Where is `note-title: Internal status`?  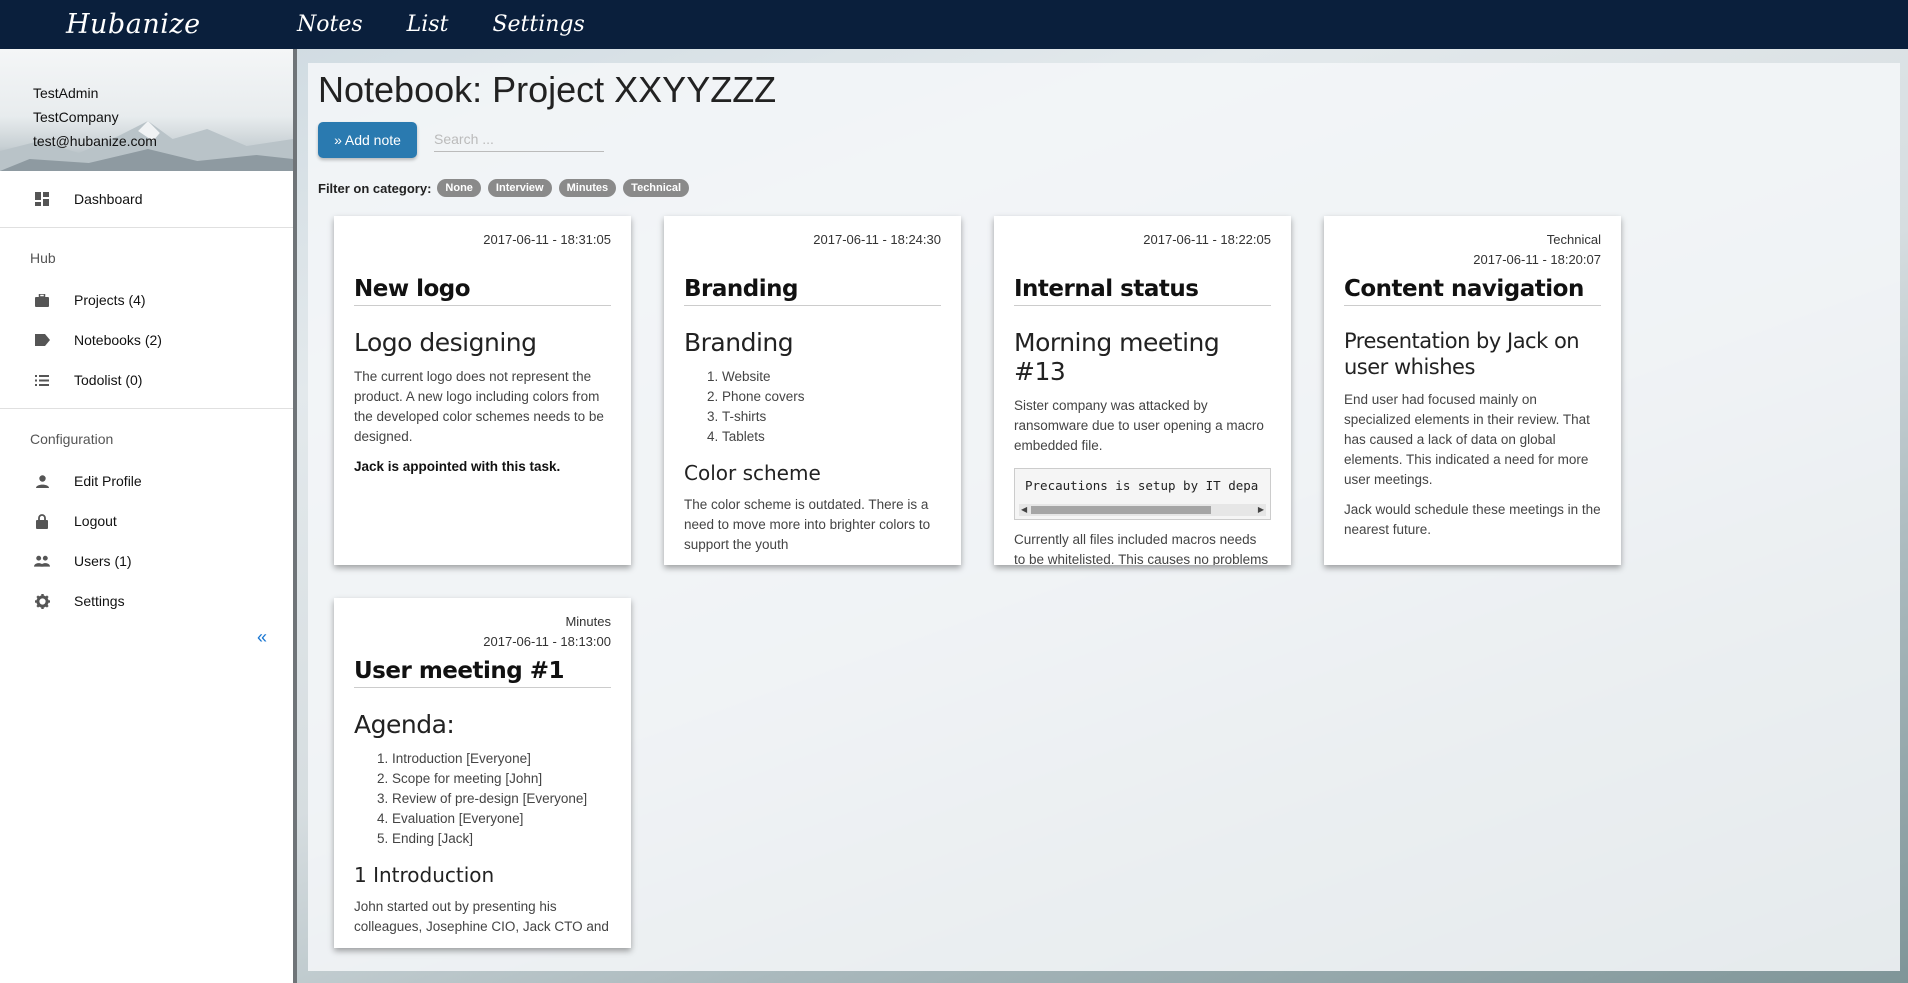 note-title: Internal status is located at coordinates (1142, 291).